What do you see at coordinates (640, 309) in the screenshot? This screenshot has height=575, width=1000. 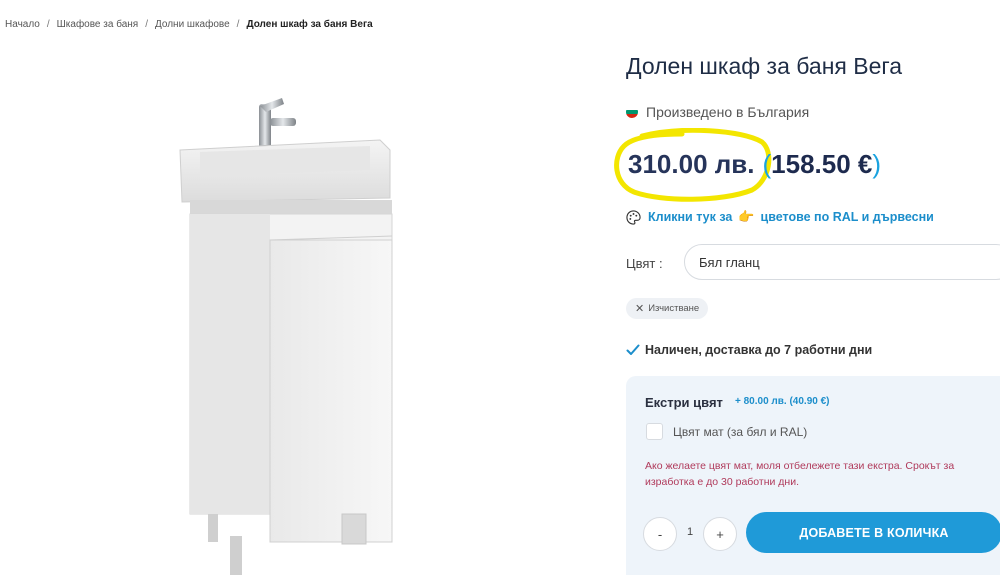 I see `close-icon: ✕` at bounding box center [640, 309].